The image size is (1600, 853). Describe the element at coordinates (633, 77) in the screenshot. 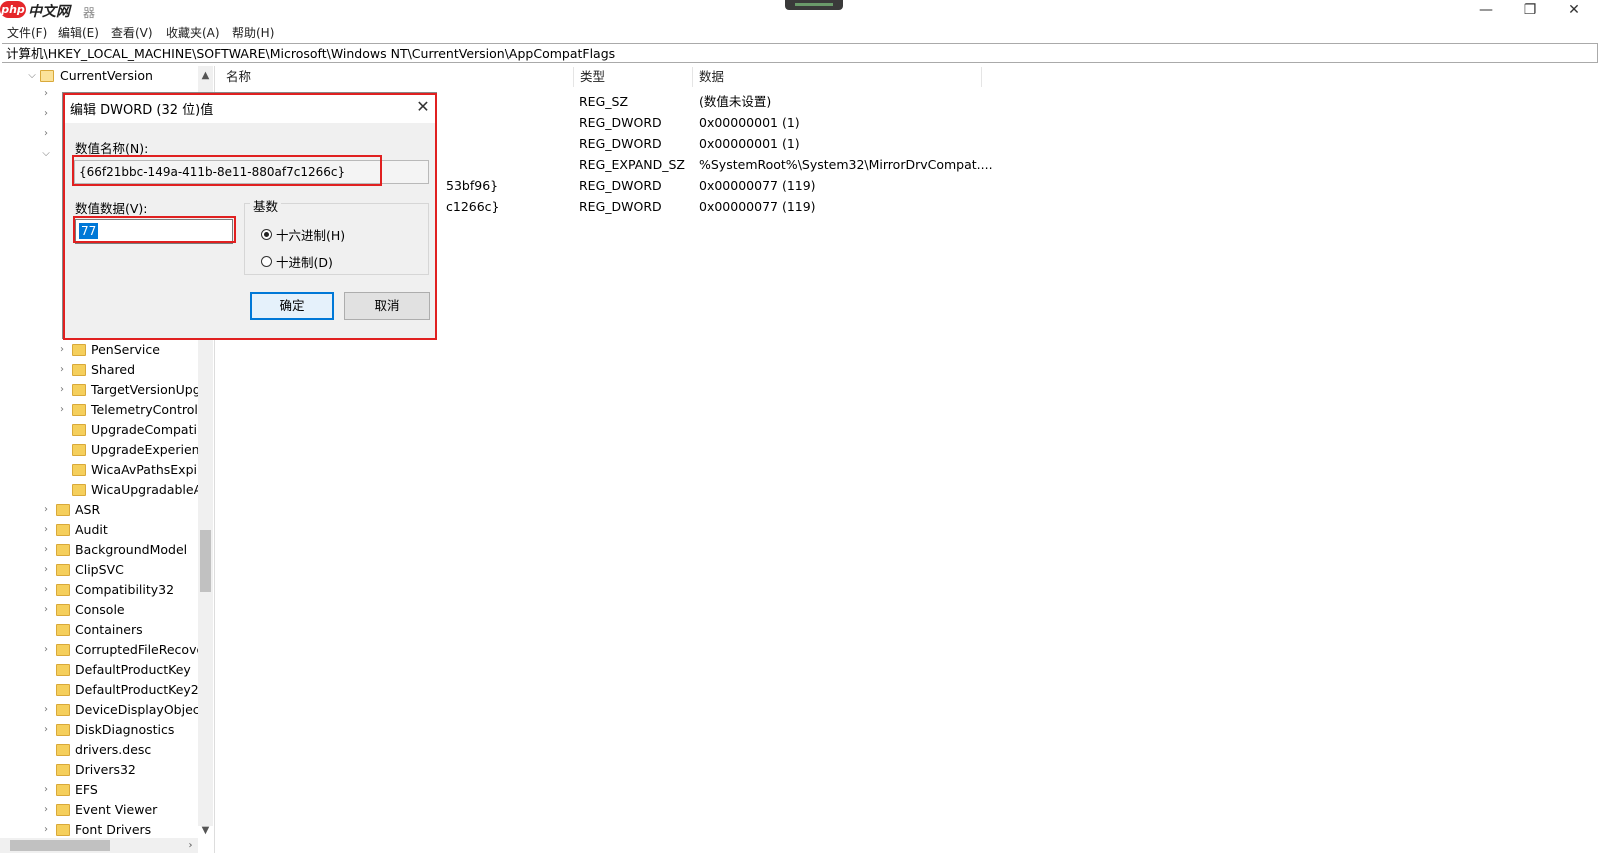

I see `column-header-type: 类型` at that location.